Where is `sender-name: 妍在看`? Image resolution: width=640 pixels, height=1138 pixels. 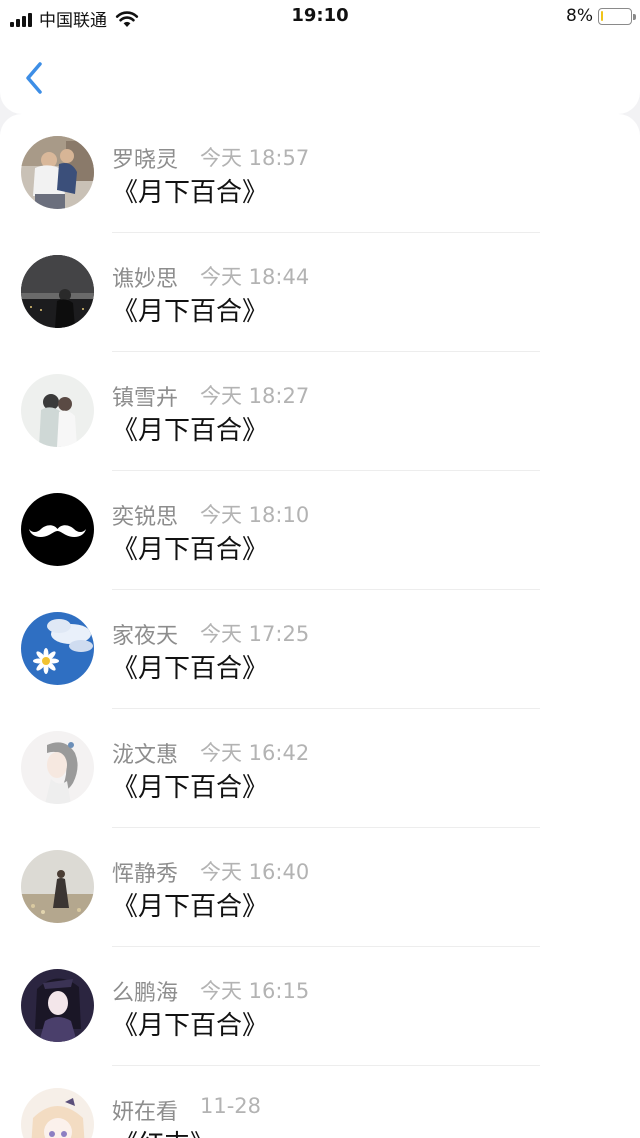
sender-name: 妍在看 is located at coordinates (145, 1112).